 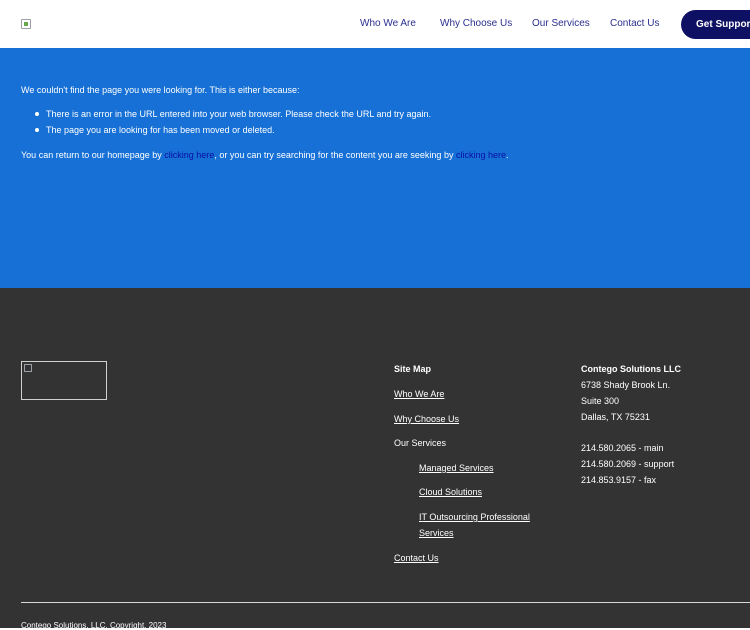 I want to click on copyright-text: Contego Solutions, LLC, Copyright, 2023, so click(x=94, y=625).